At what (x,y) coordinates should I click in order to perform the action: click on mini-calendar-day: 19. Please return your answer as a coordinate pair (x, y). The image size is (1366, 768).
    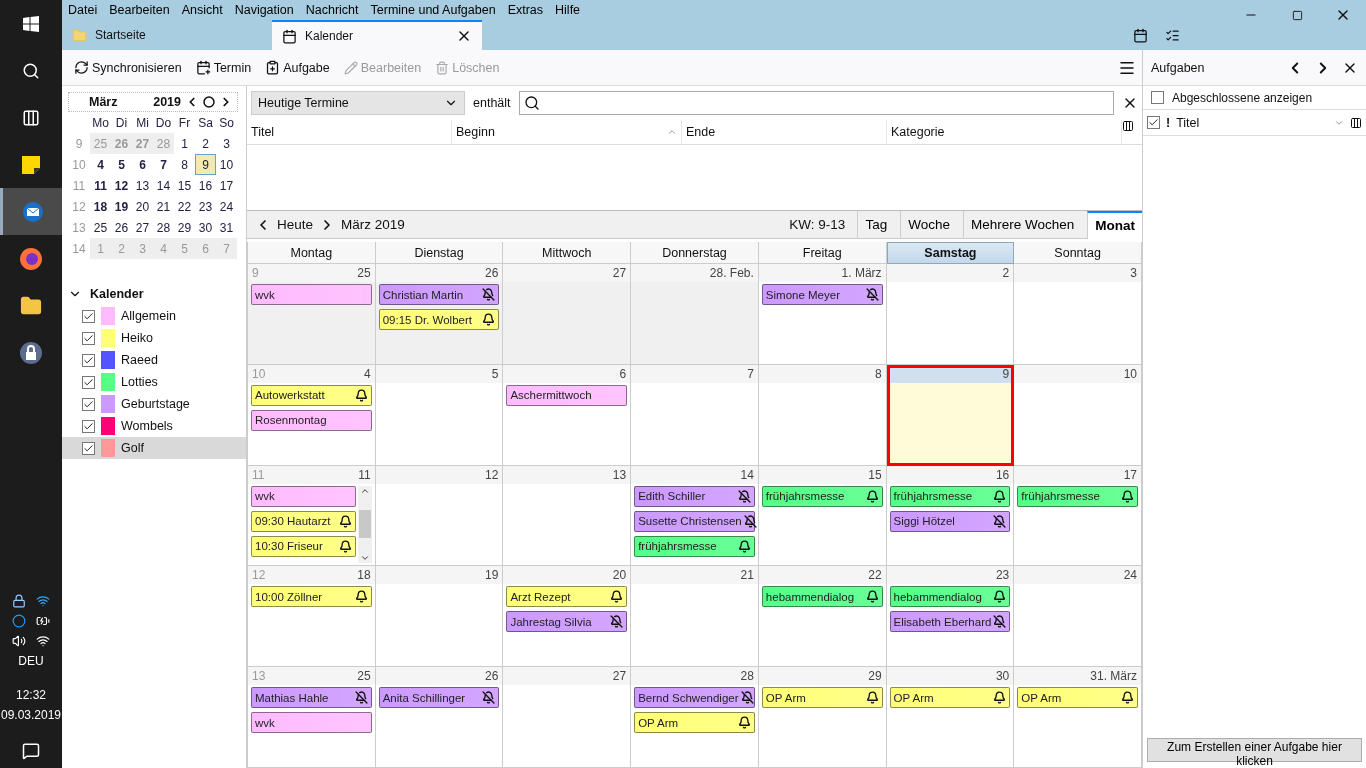
    Looking at the image, I should click on (121, 206).